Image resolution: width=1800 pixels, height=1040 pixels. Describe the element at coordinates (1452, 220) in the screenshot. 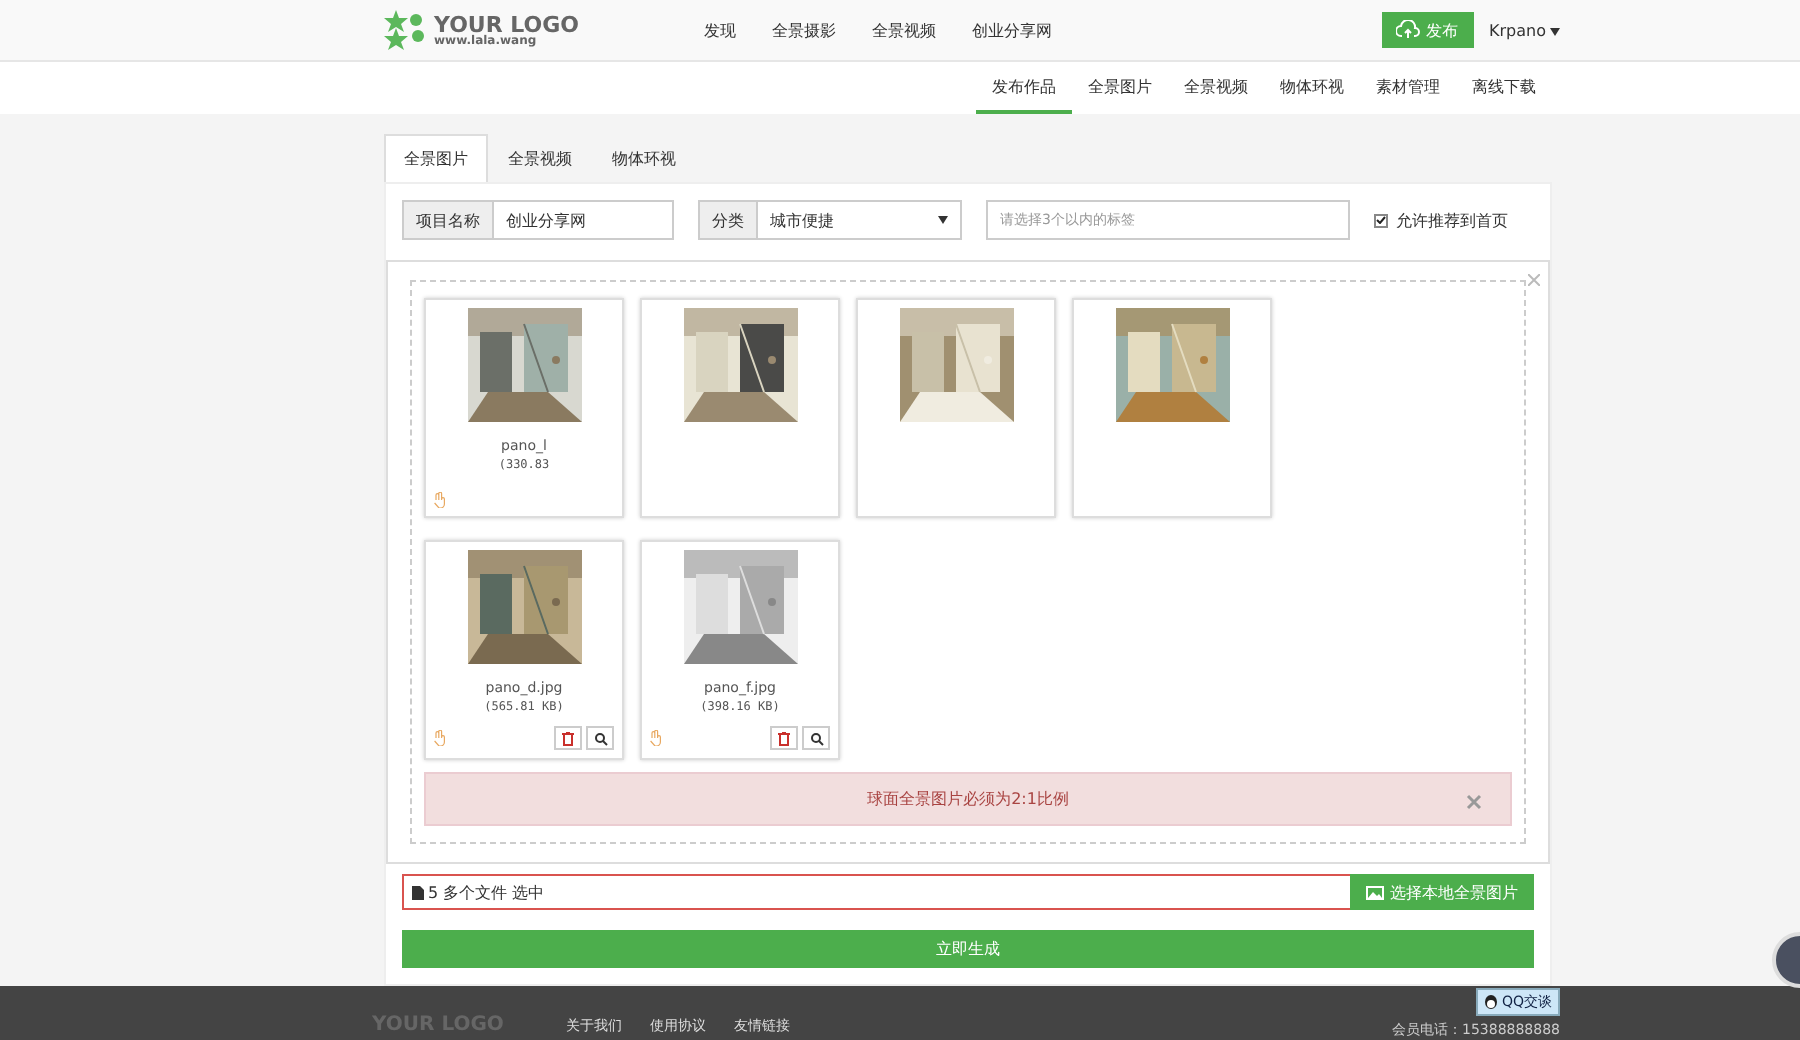

I see `checkbox-label: 允许推荐到首页` at that location.